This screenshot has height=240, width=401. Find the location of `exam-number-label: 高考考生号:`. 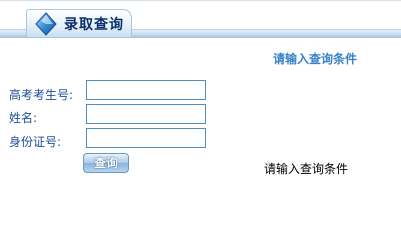

exam-number-label: 高考考生号: is located at coordinates (41, 95).